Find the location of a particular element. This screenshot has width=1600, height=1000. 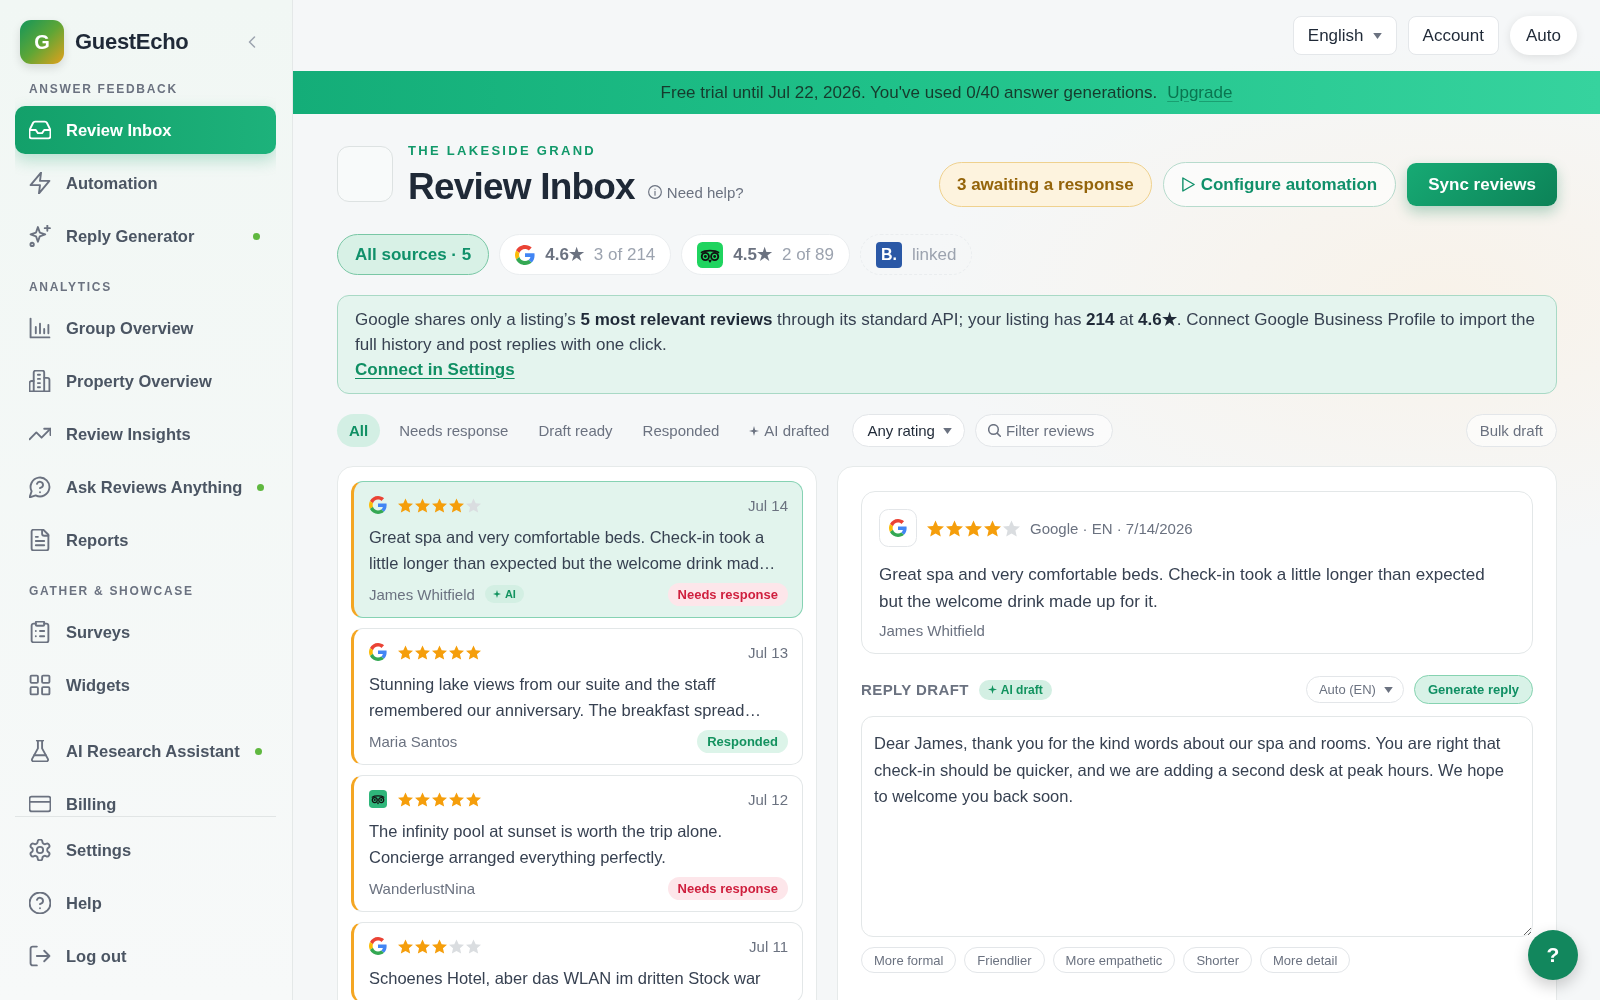

property-name: THE LAKESIDE GRAND is located at coordinates (503, 151).